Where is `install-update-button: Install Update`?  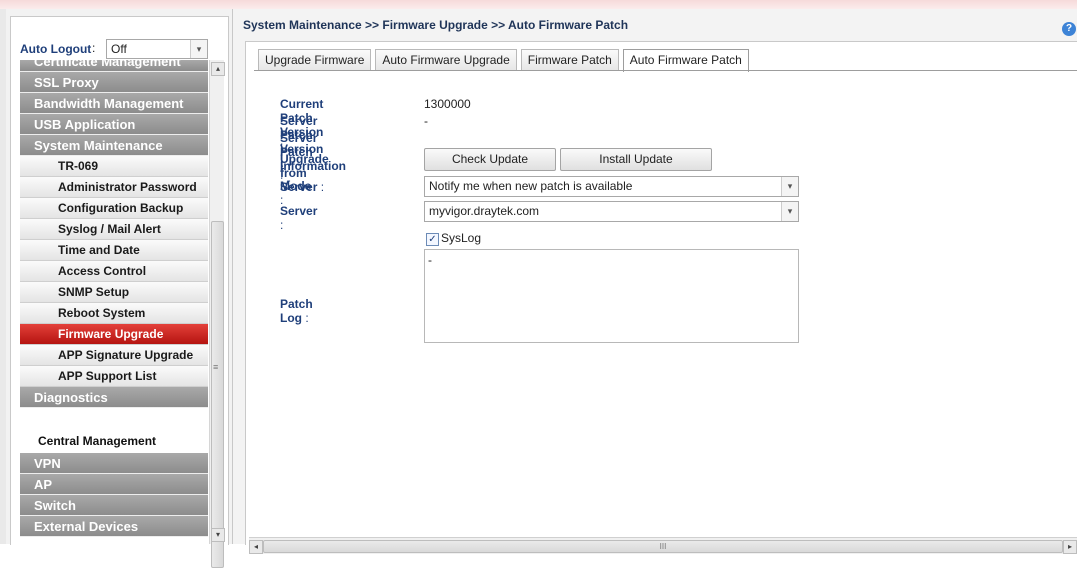
install-update-button: Install Update is located at coordinates (636, 159).